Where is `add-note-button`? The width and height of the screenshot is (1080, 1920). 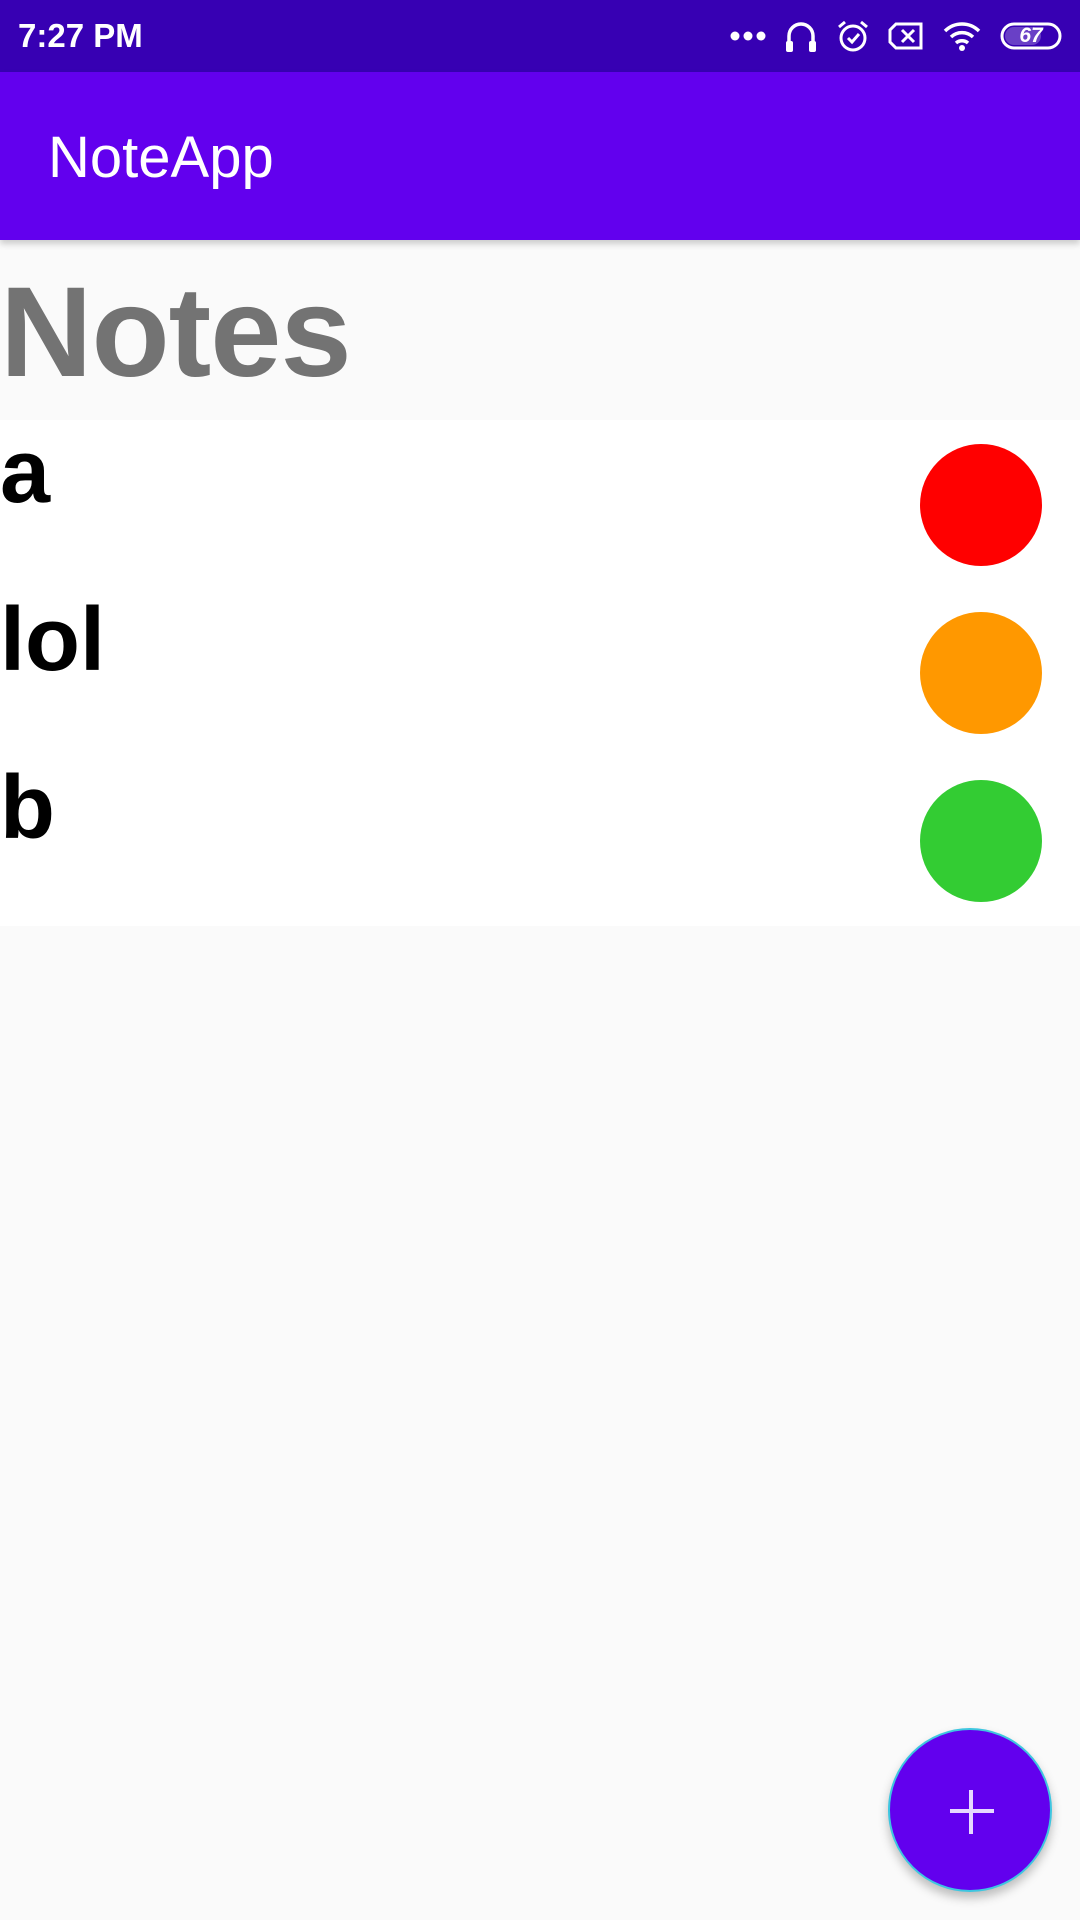
add-note-button is located at coordinates (970, 1810).